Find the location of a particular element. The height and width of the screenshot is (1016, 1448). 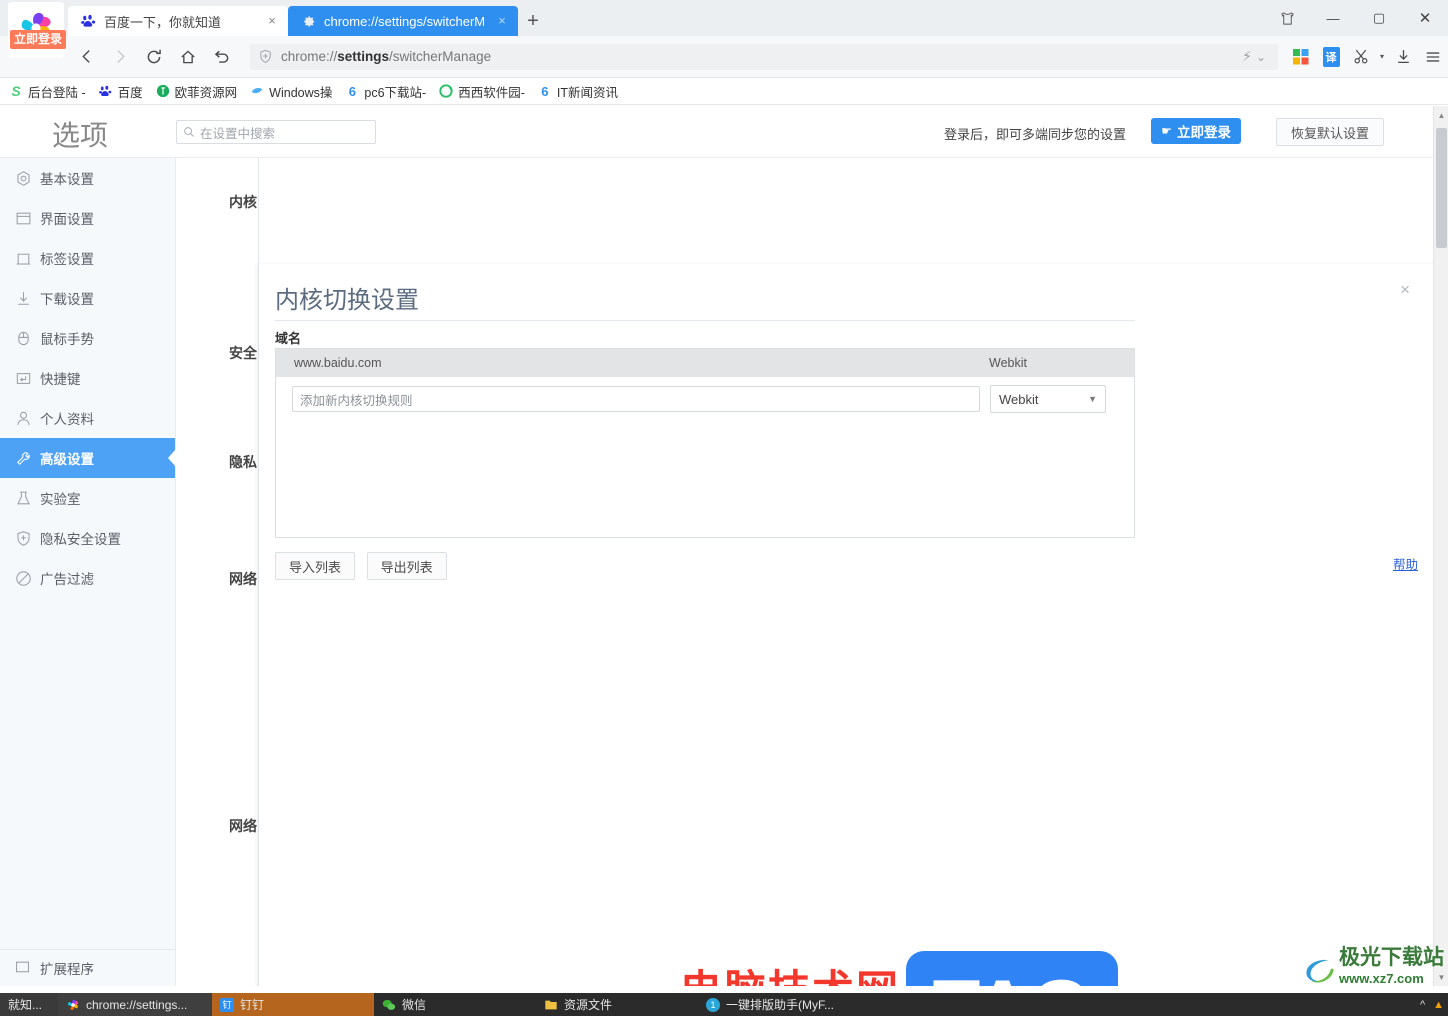

g-icon is located at coordinates (446, 91).